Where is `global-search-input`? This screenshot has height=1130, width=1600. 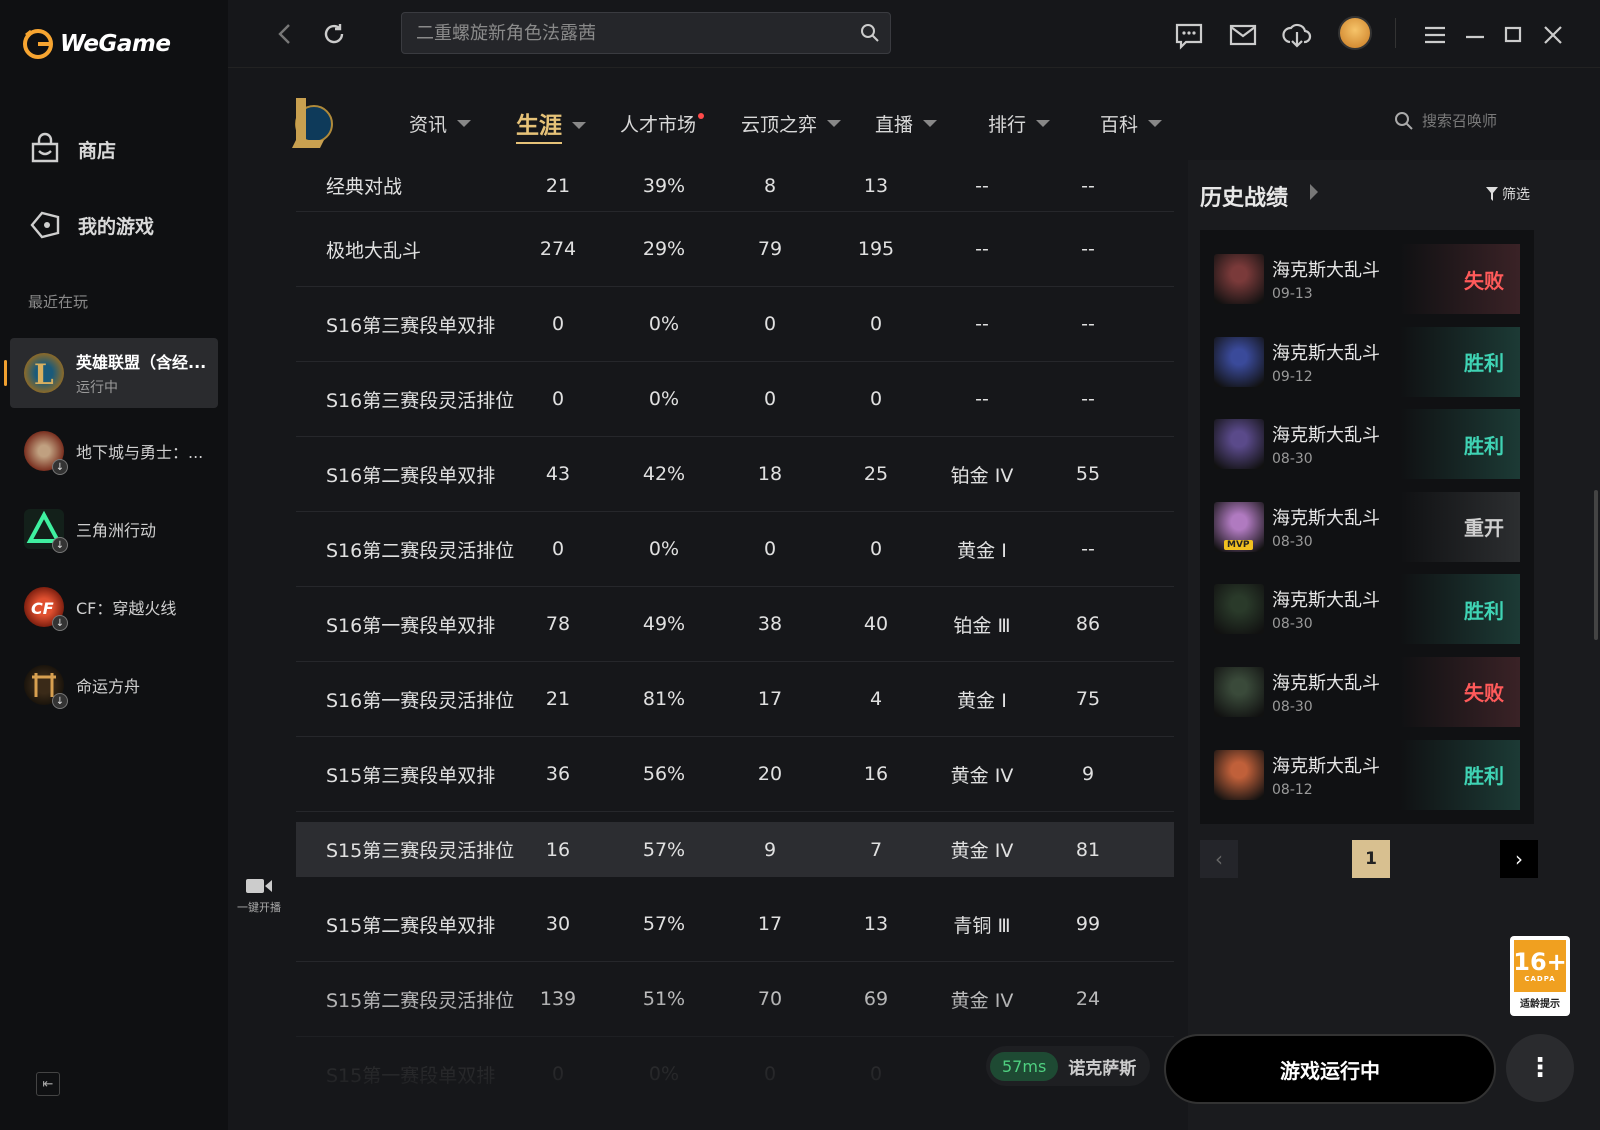
global-search-input is located at coordinates (631, 33).